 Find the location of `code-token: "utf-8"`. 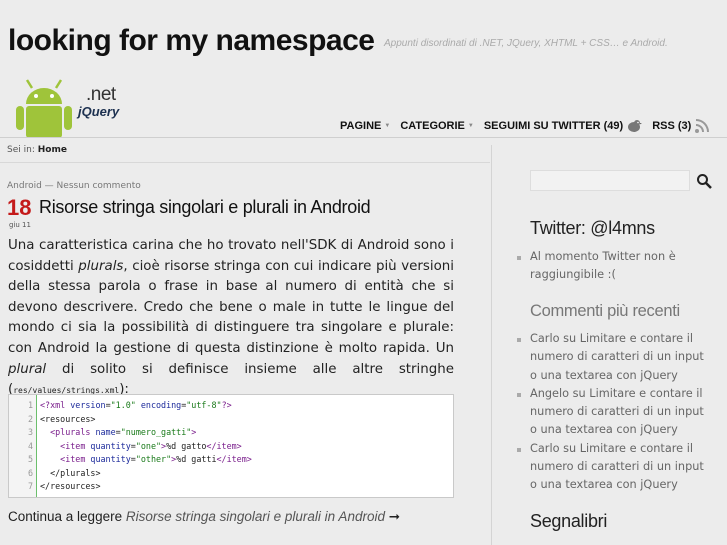

code-token: "utf-8" is located at coordinates (204, 405).